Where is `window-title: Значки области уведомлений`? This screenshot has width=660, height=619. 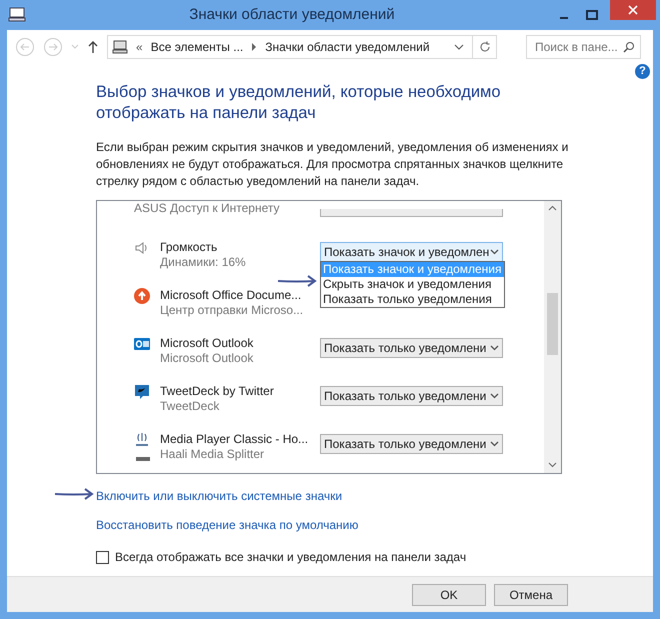 window-title: Значки области уведомлений is located at coordinates (292, 14).